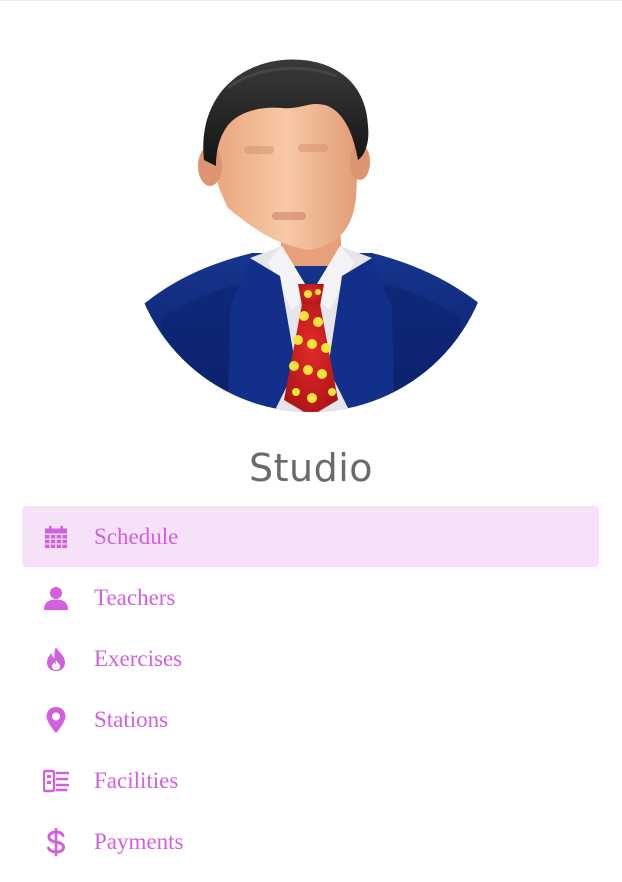  What do you see at coordinates (310, 658) in the screenshot?
I see `menu-item-exercises: Exercises` at bounding box center [310, 658].